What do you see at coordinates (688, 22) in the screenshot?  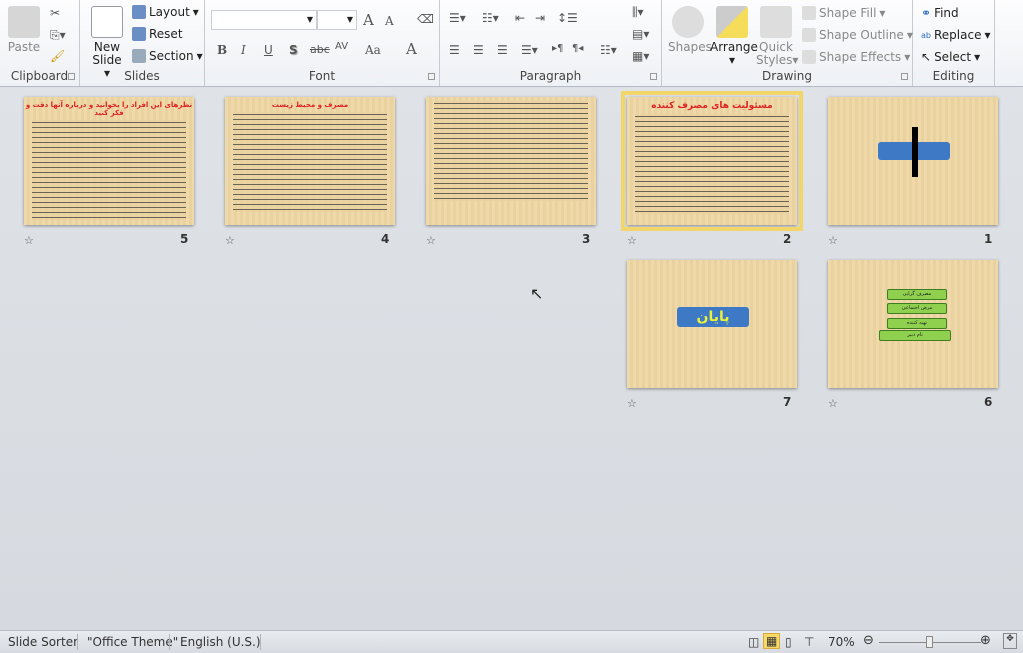 I see `shapes-icon` at bounding box center [688, 22].